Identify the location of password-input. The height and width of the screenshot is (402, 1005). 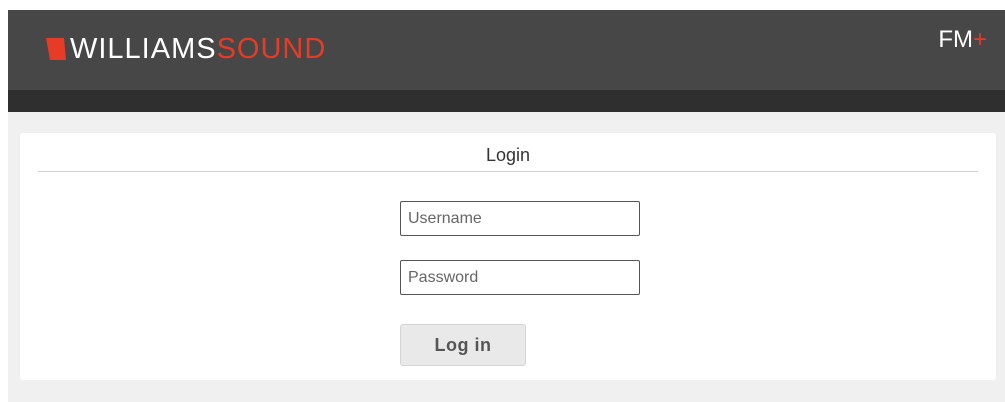
(520, 277).